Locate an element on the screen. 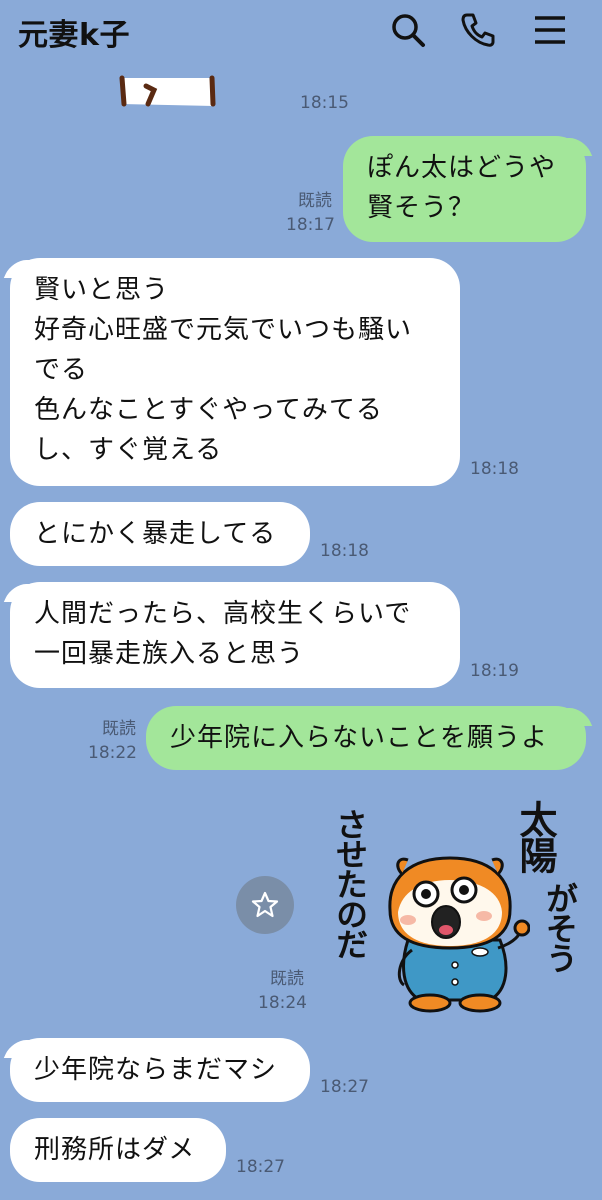  sticker: させたのだ 太陽 がそう is located at coordinates (460, 907).